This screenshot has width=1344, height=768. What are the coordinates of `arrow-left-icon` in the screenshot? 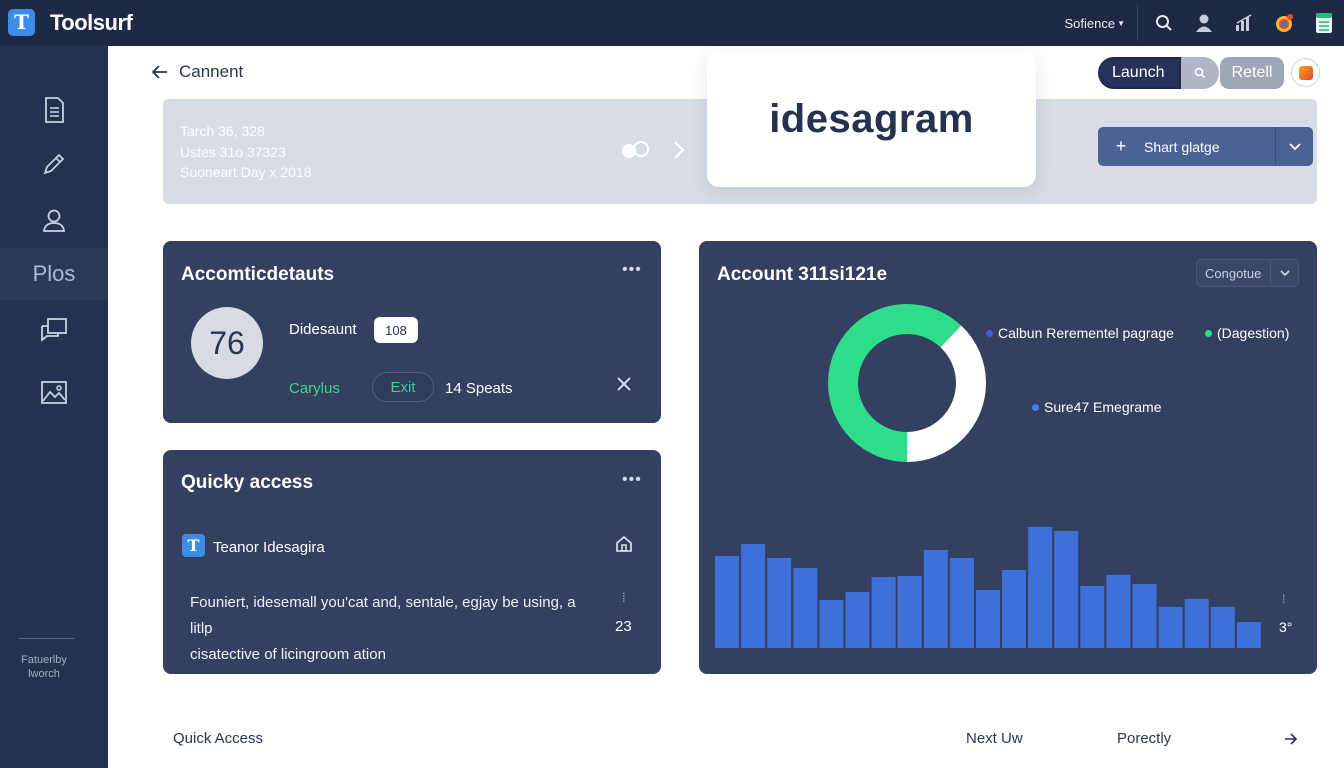 It's located at (159, 72).